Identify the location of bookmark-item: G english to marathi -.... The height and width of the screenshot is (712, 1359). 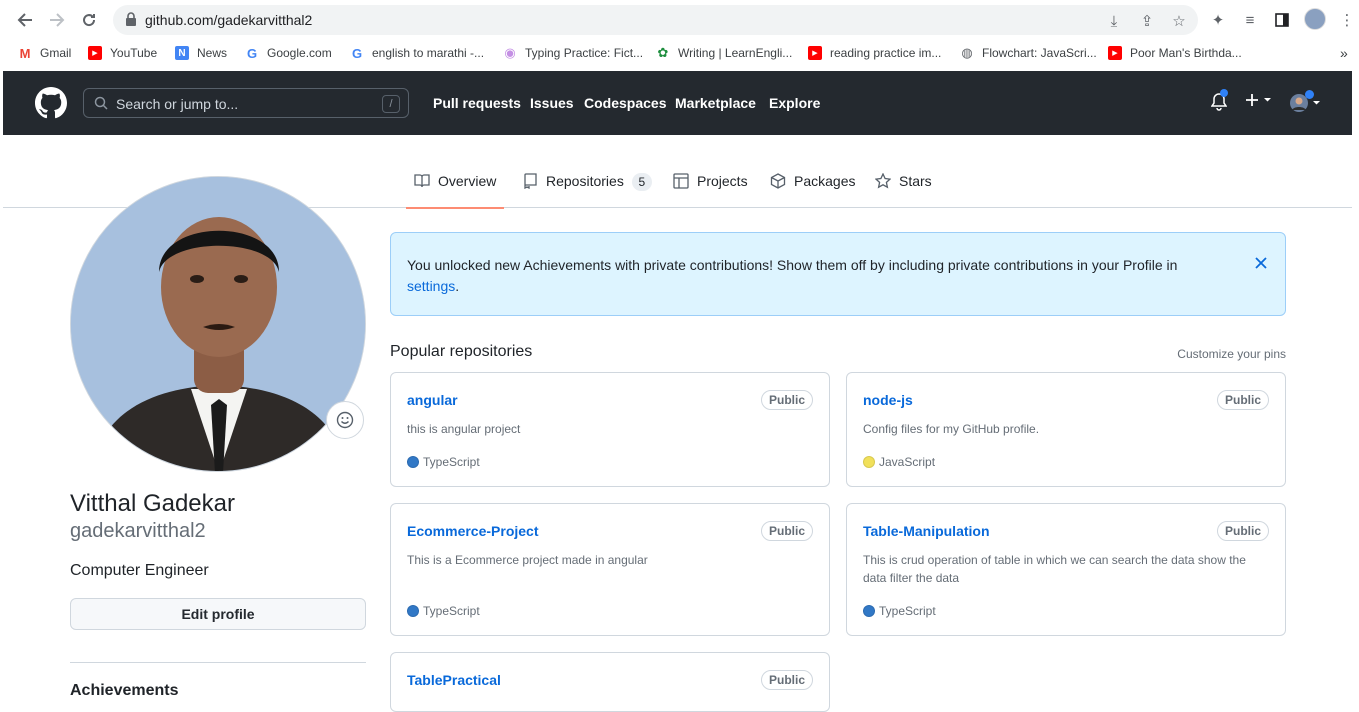
(417, 53).